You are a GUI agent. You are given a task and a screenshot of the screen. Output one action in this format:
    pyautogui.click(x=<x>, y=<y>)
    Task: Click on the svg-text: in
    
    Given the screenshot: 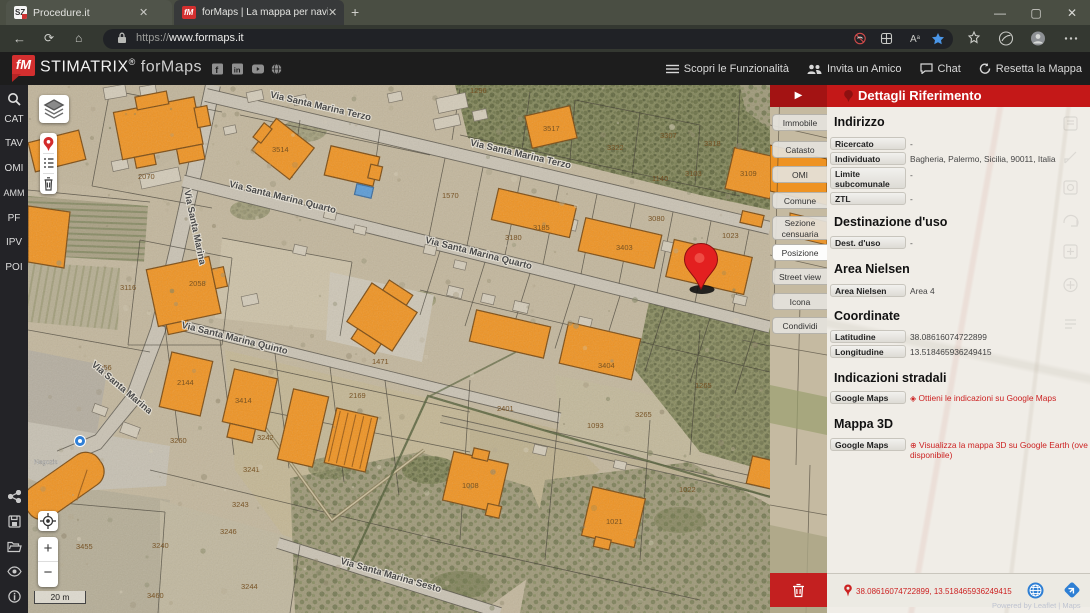 What is the action you would take?
    pyautogui.click(x=237, y=69)
    